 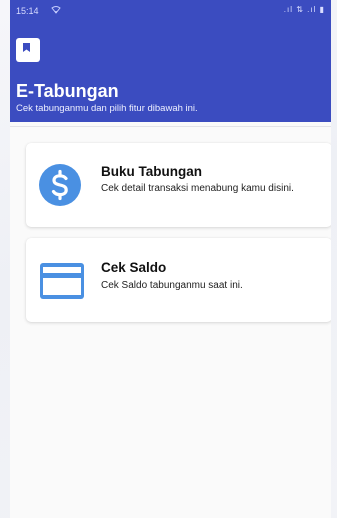 What do you see at coordinates (172, 285) in the screenshot?
I see `menu-card-description: Cek Saldo tabunganmu saat ini.` at bounding box center [172, 285].